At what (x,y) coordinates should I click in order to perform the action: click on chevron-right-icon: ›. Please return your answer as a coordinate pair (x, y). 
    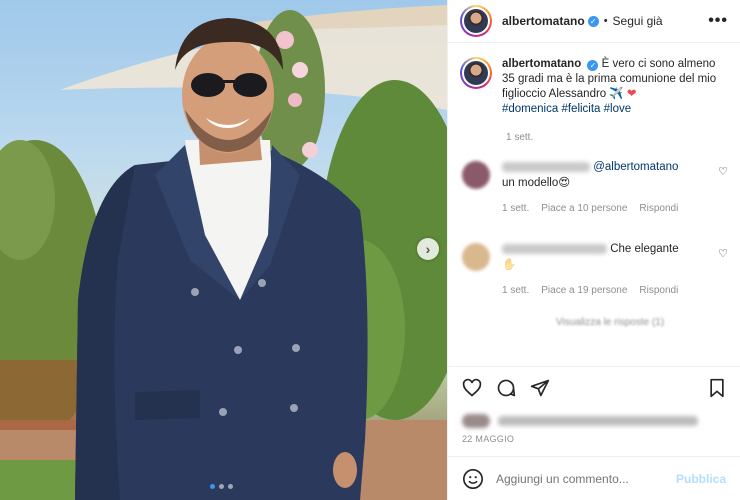
    Looking at the image, I should click on (428, 249).